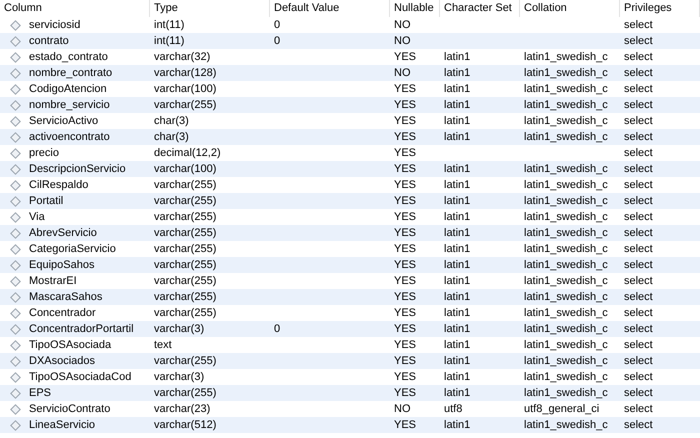 The width and height of the screenshot is (700, 438). I want to click on table-cell: ConcentradorPortartil, so click(81, 329).